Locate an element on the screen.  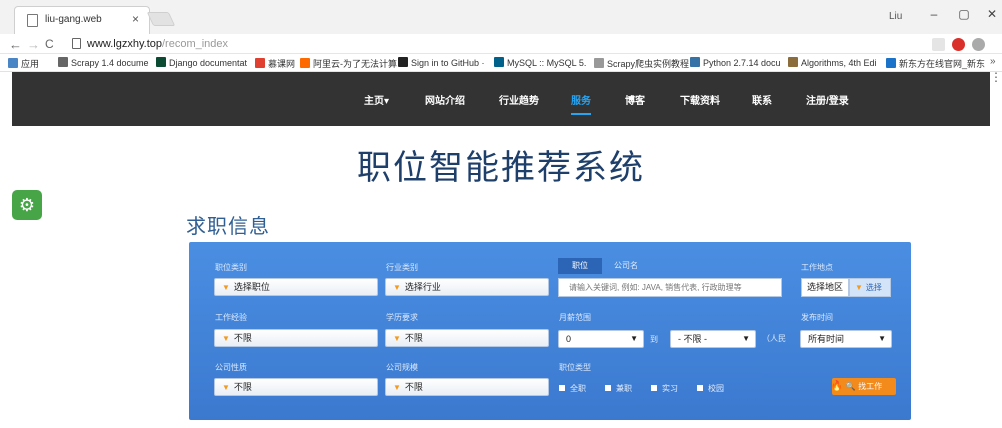
url-field: www.lgzxhy.top/recom_index is located at coordinates (494, 44).